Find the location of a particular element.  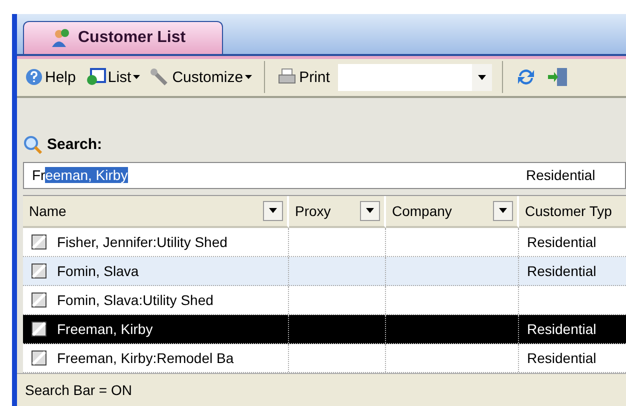

search-icon is located at coordinates (33, 144).